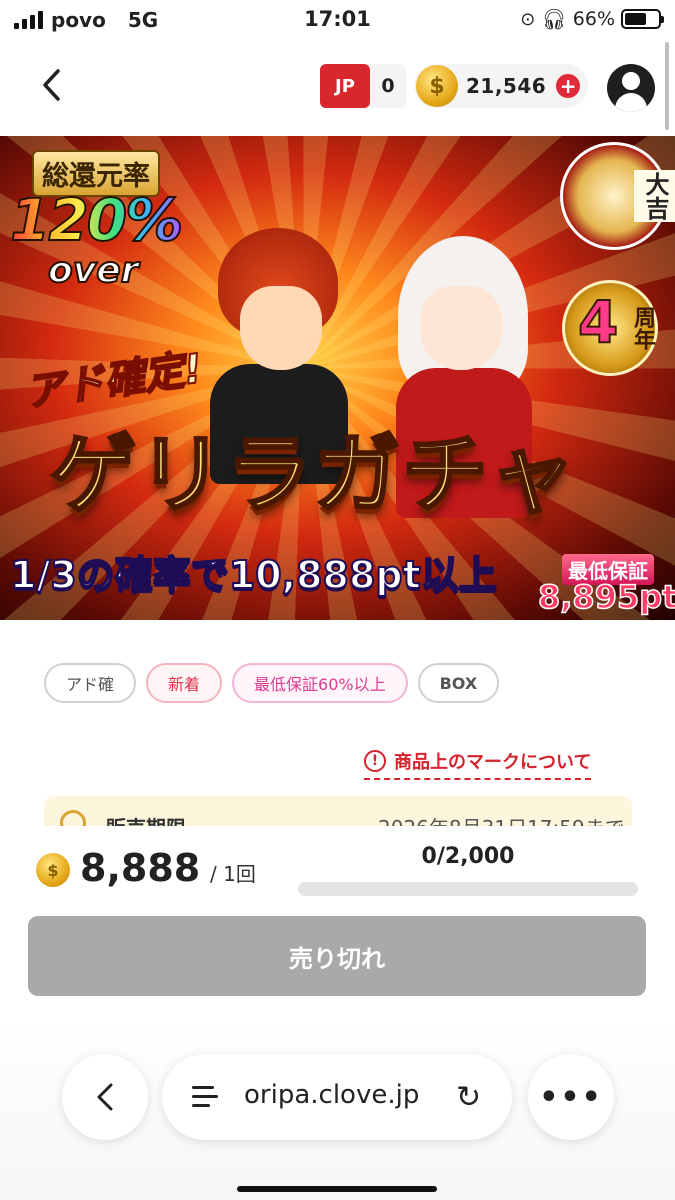 The width and height of the screenshot is (675, 1200). I want to click on tag-list: アド確 新着 最低保証60%以上 BOX, so click(272, 683).